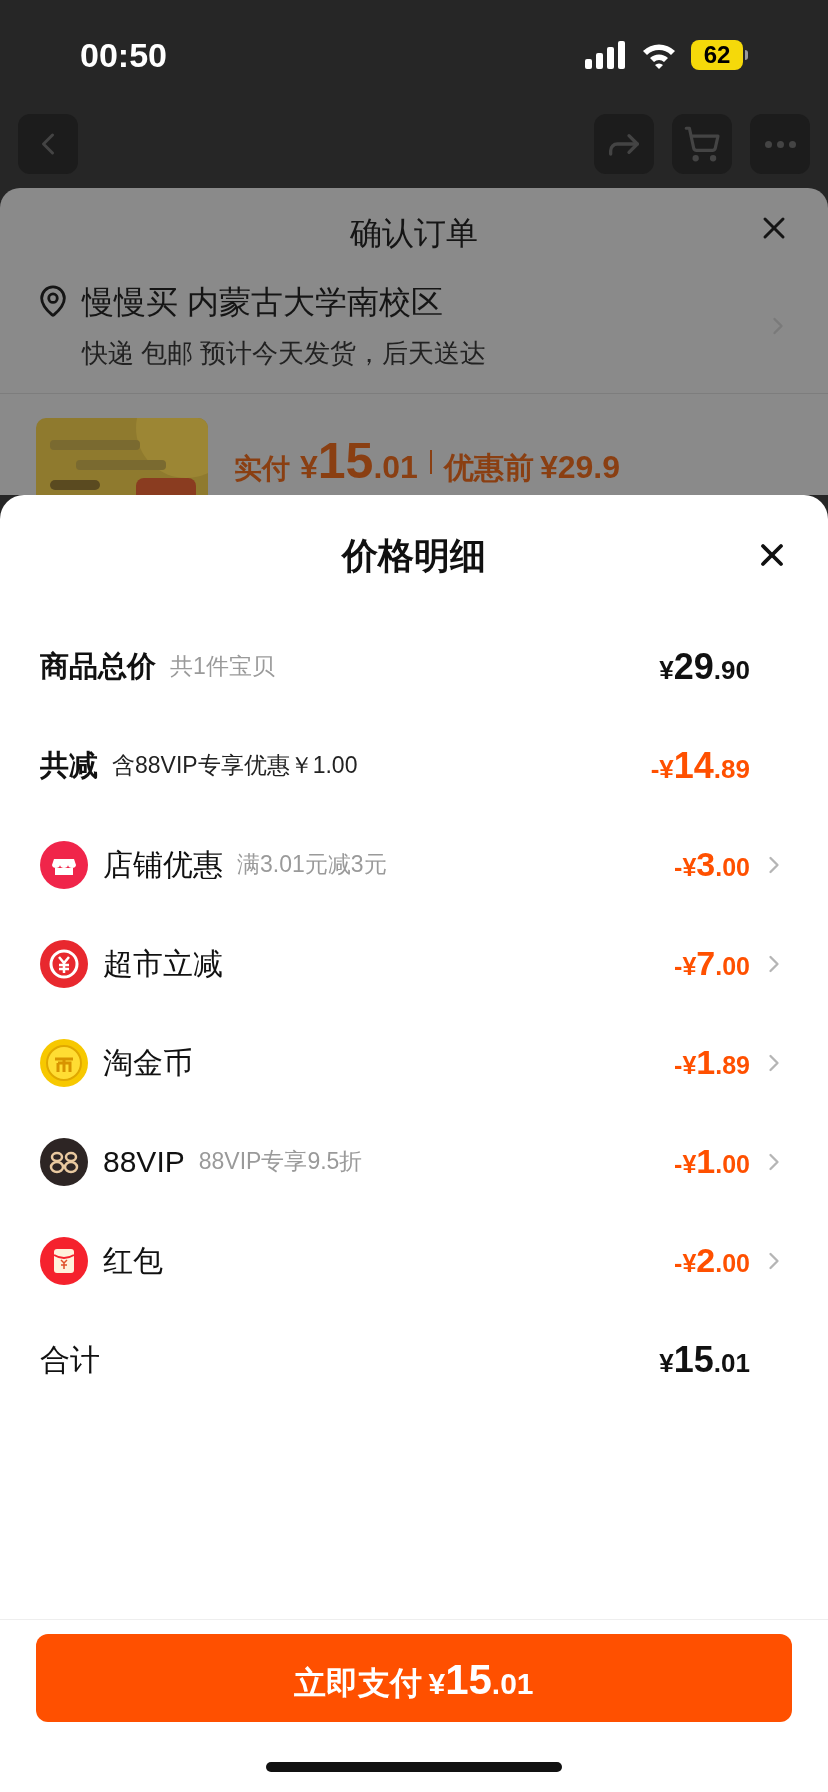  Describe the element at coordinates (414, 233) in the screenshot. I see `sheet-title: 确认订单` at that location.